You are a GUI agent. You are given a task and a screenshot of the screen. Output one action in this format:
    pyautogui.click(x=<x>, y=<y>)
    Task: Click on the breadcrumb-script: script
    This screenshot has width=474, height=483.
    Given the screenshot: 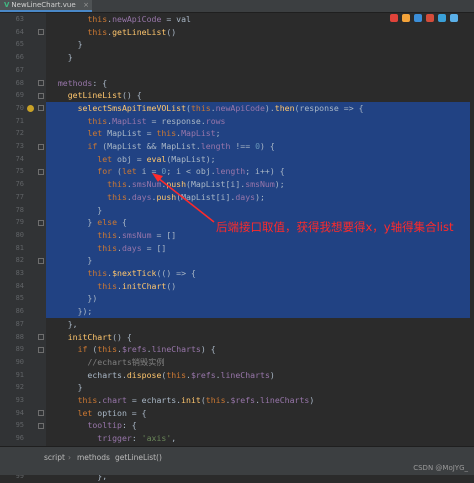 What is the action you would take?
    pyautogui.click(x=54, y=457)
    